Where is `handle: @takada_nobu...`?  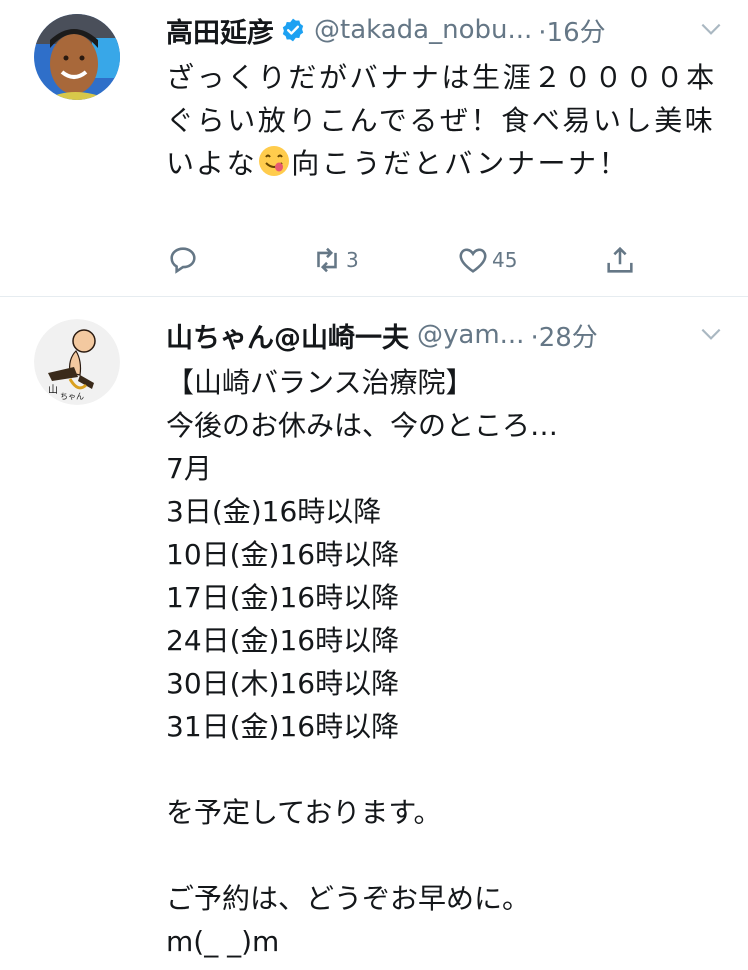
handle: @takada_nobu... is located at coordinates (423, 30).